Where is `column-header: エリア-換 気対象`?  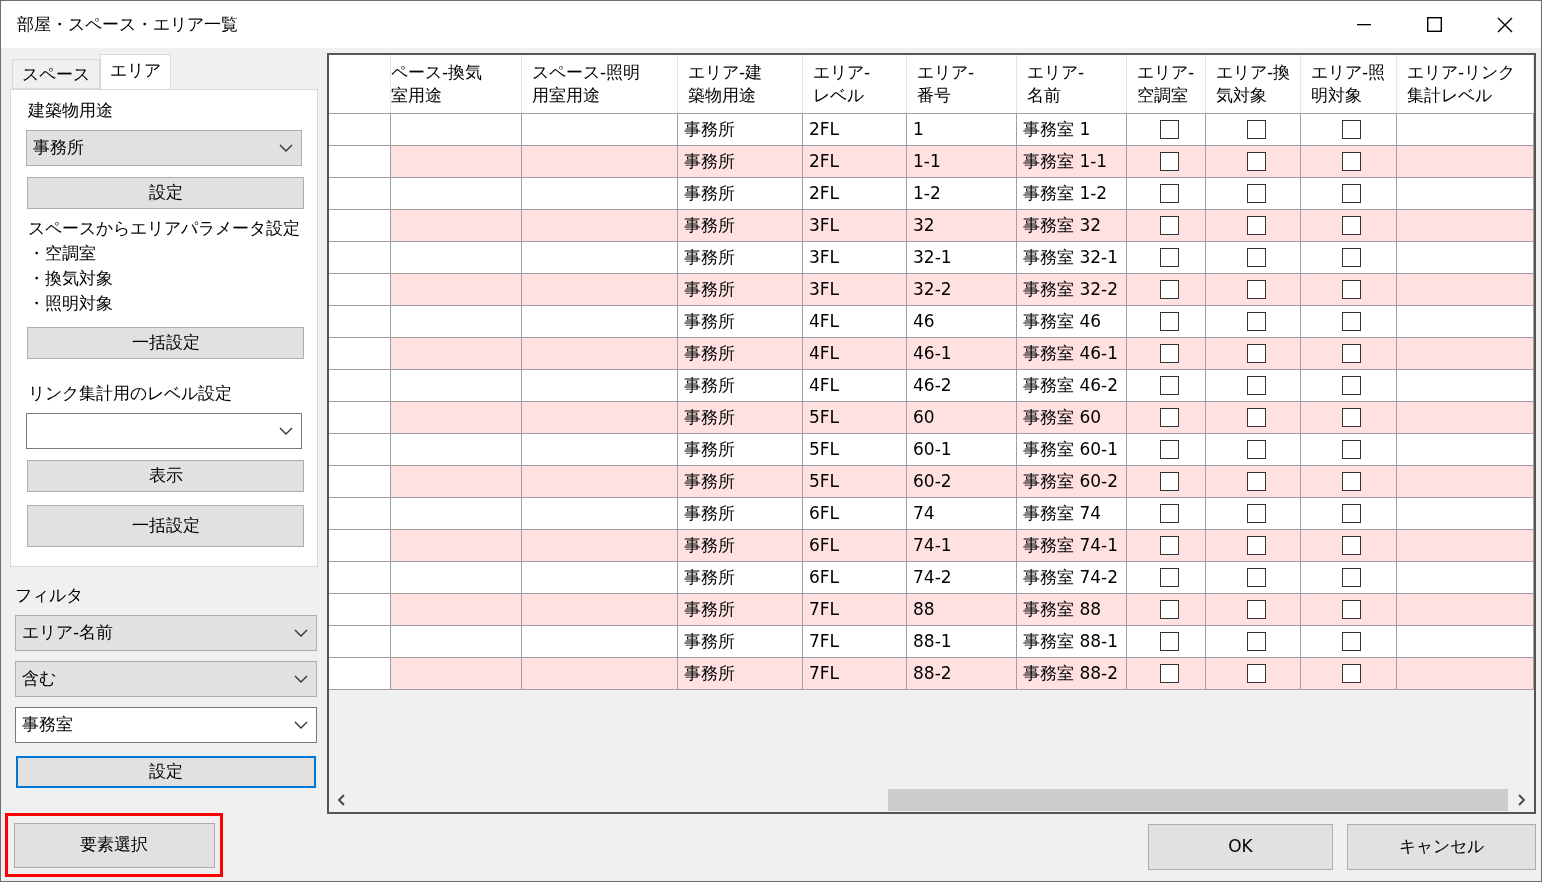
column-header: エリア-換 気対象 is located at coordinates (1253, 84).